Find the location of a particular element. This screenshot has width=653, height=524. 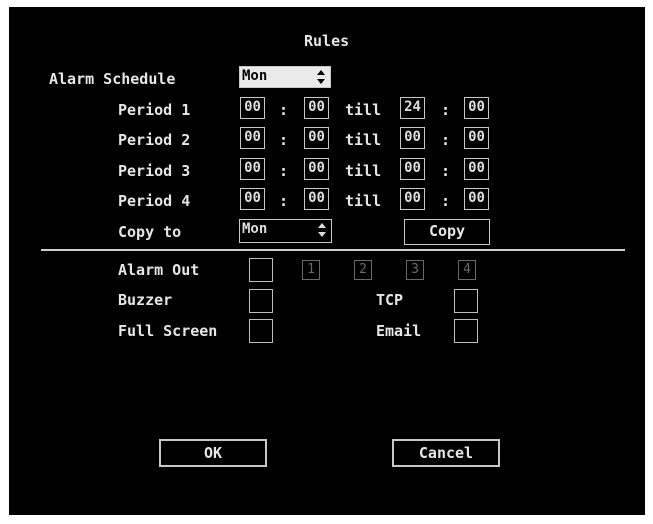

email-label: Email is located at coordinates (399, 331).